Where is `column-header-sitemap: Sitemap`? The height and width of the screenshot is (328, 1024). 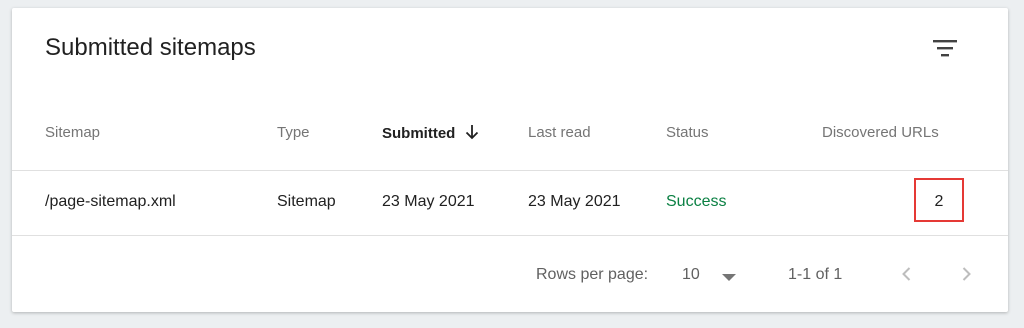 column-header-sitemap: Sitemap is located at coordinates (72, 132).